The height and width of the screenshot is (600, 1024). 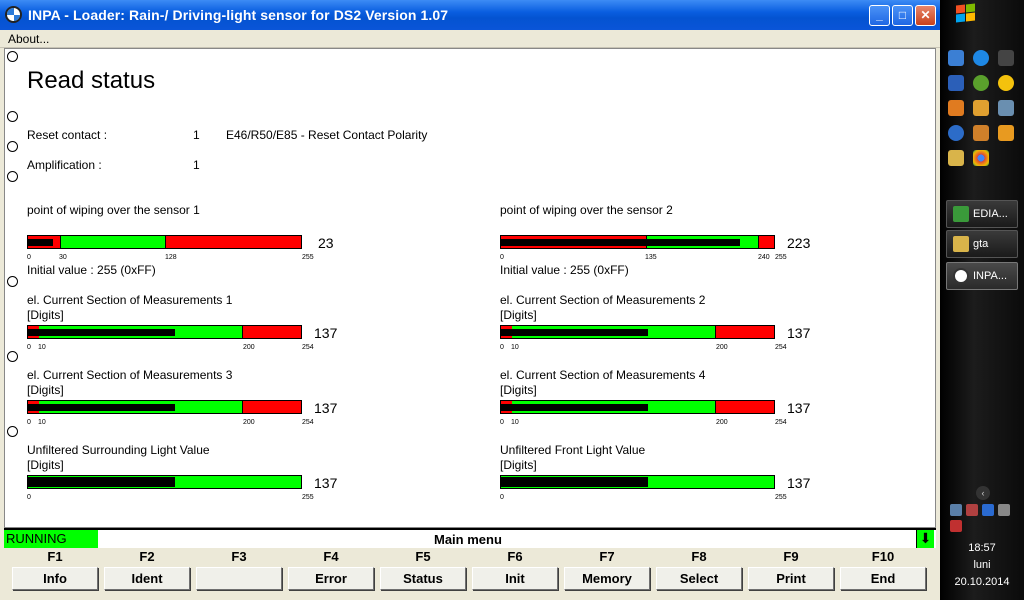 I want to click on clock: 18:57 luni 20.10.2014, so click(x=982, y=565).